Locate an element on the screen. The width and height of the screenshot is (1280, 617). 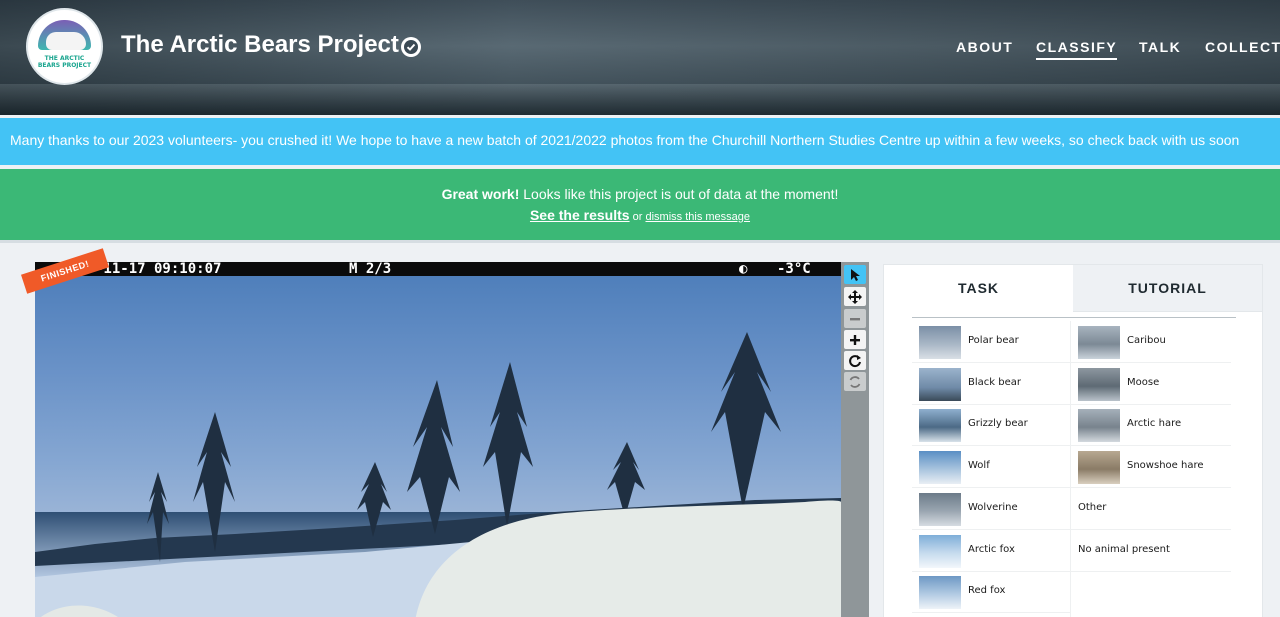
divider is located at coordinates (640, 241).